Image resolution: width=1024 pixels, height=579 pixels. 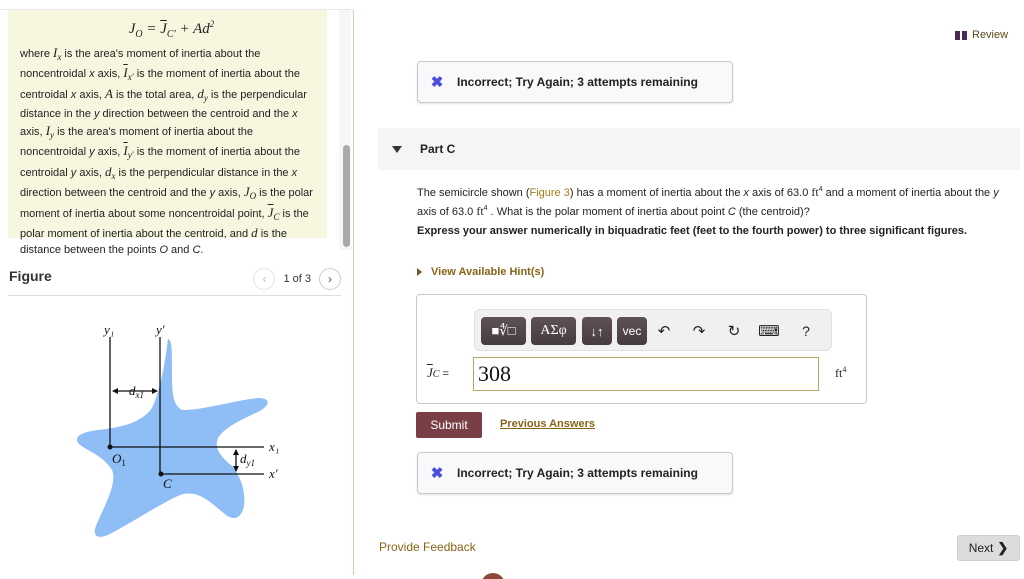 I want to click on formula-jbar: J, so click(x=163, y=29).